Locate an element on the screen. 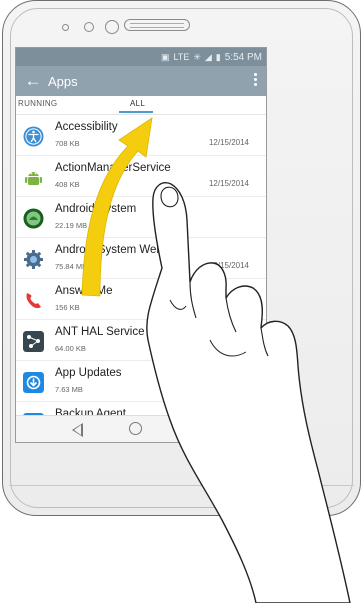 The height and width of the screenshot is (603, 362). data-activity-icon: ✳ is located at coordinates (197, 56).